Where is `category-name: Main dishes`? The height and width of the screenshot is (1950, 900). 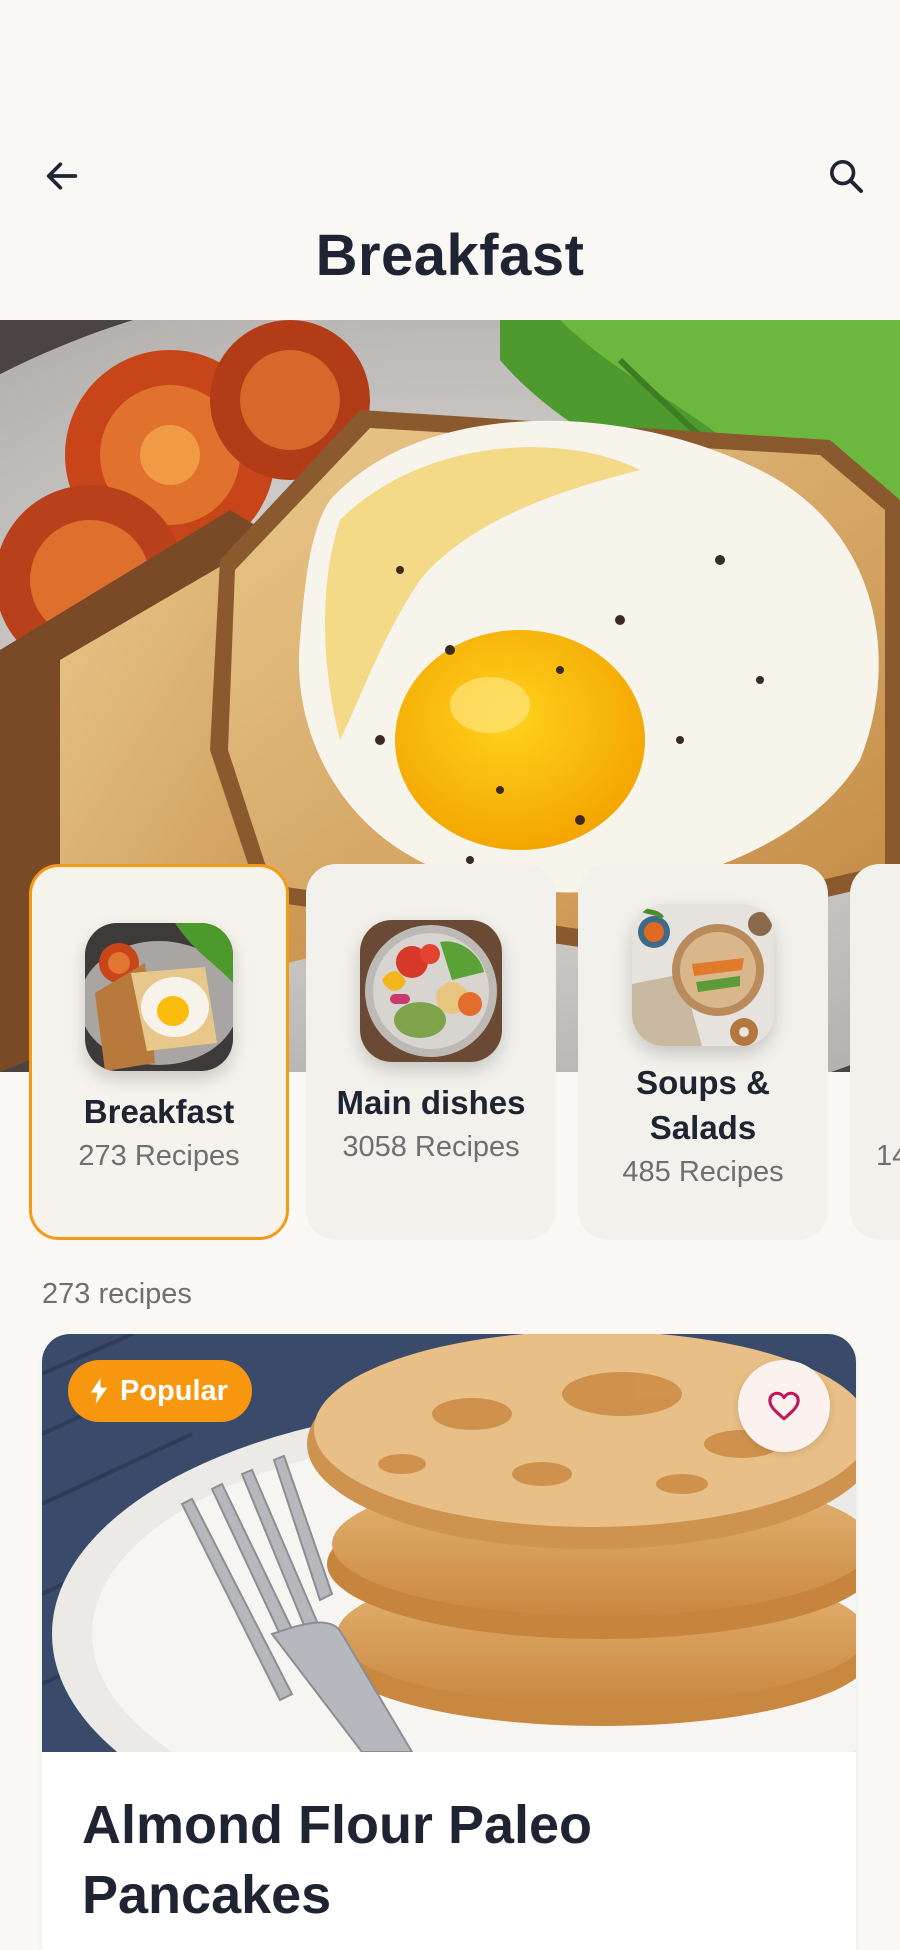
category-name: Main dishes is located at coordinates (431, 1102).